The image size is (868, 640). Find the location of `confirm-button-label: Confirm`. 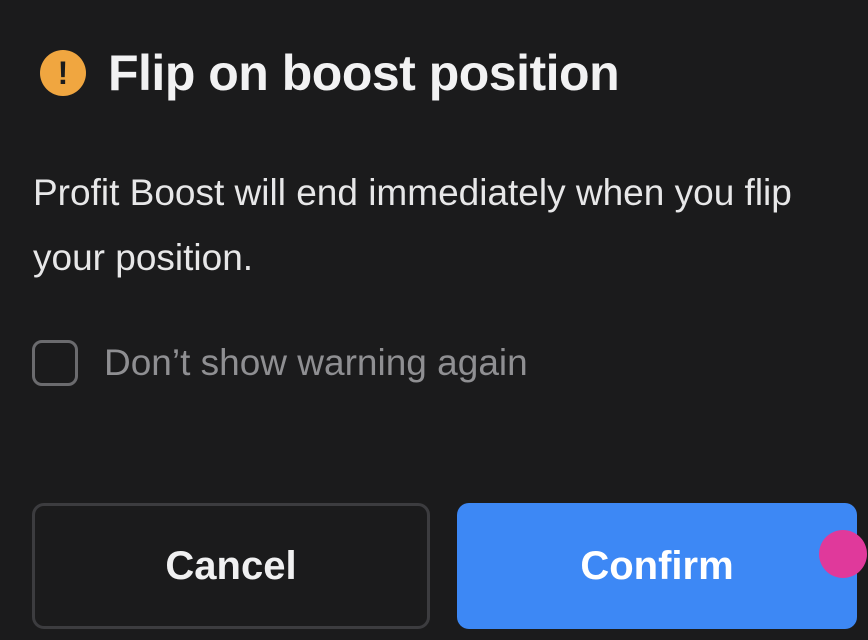

confirm-button-label: Confirm is located at coordinates (657, 565).